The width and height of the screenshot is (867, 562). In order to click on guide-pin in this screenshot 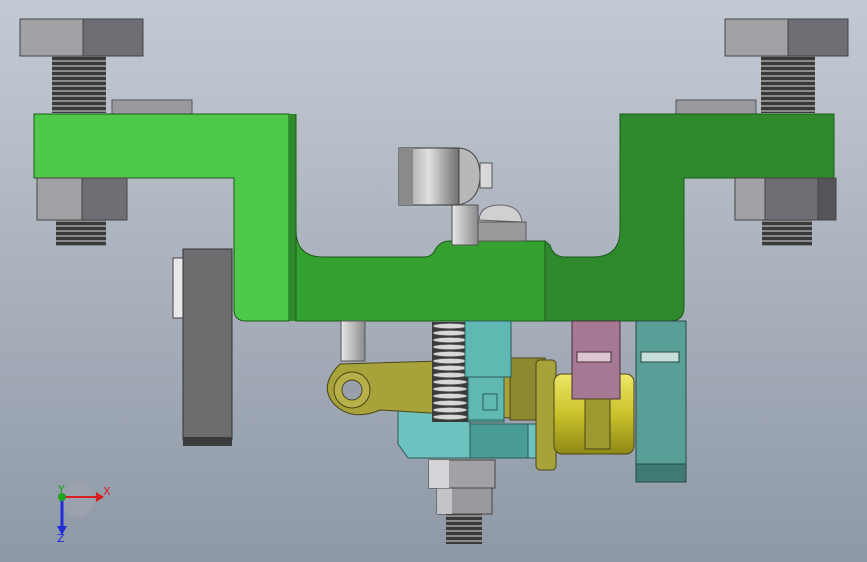, I will do `click(353, 341)`.